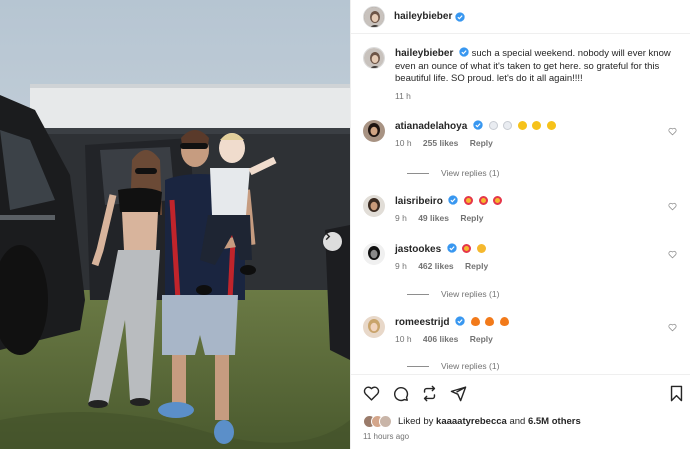 This screenshot has width=690, height=449. What do you see at coordinates (482, 248) in the screenshot?
I see `grinning-emoji` at bounding box center [482, 248].